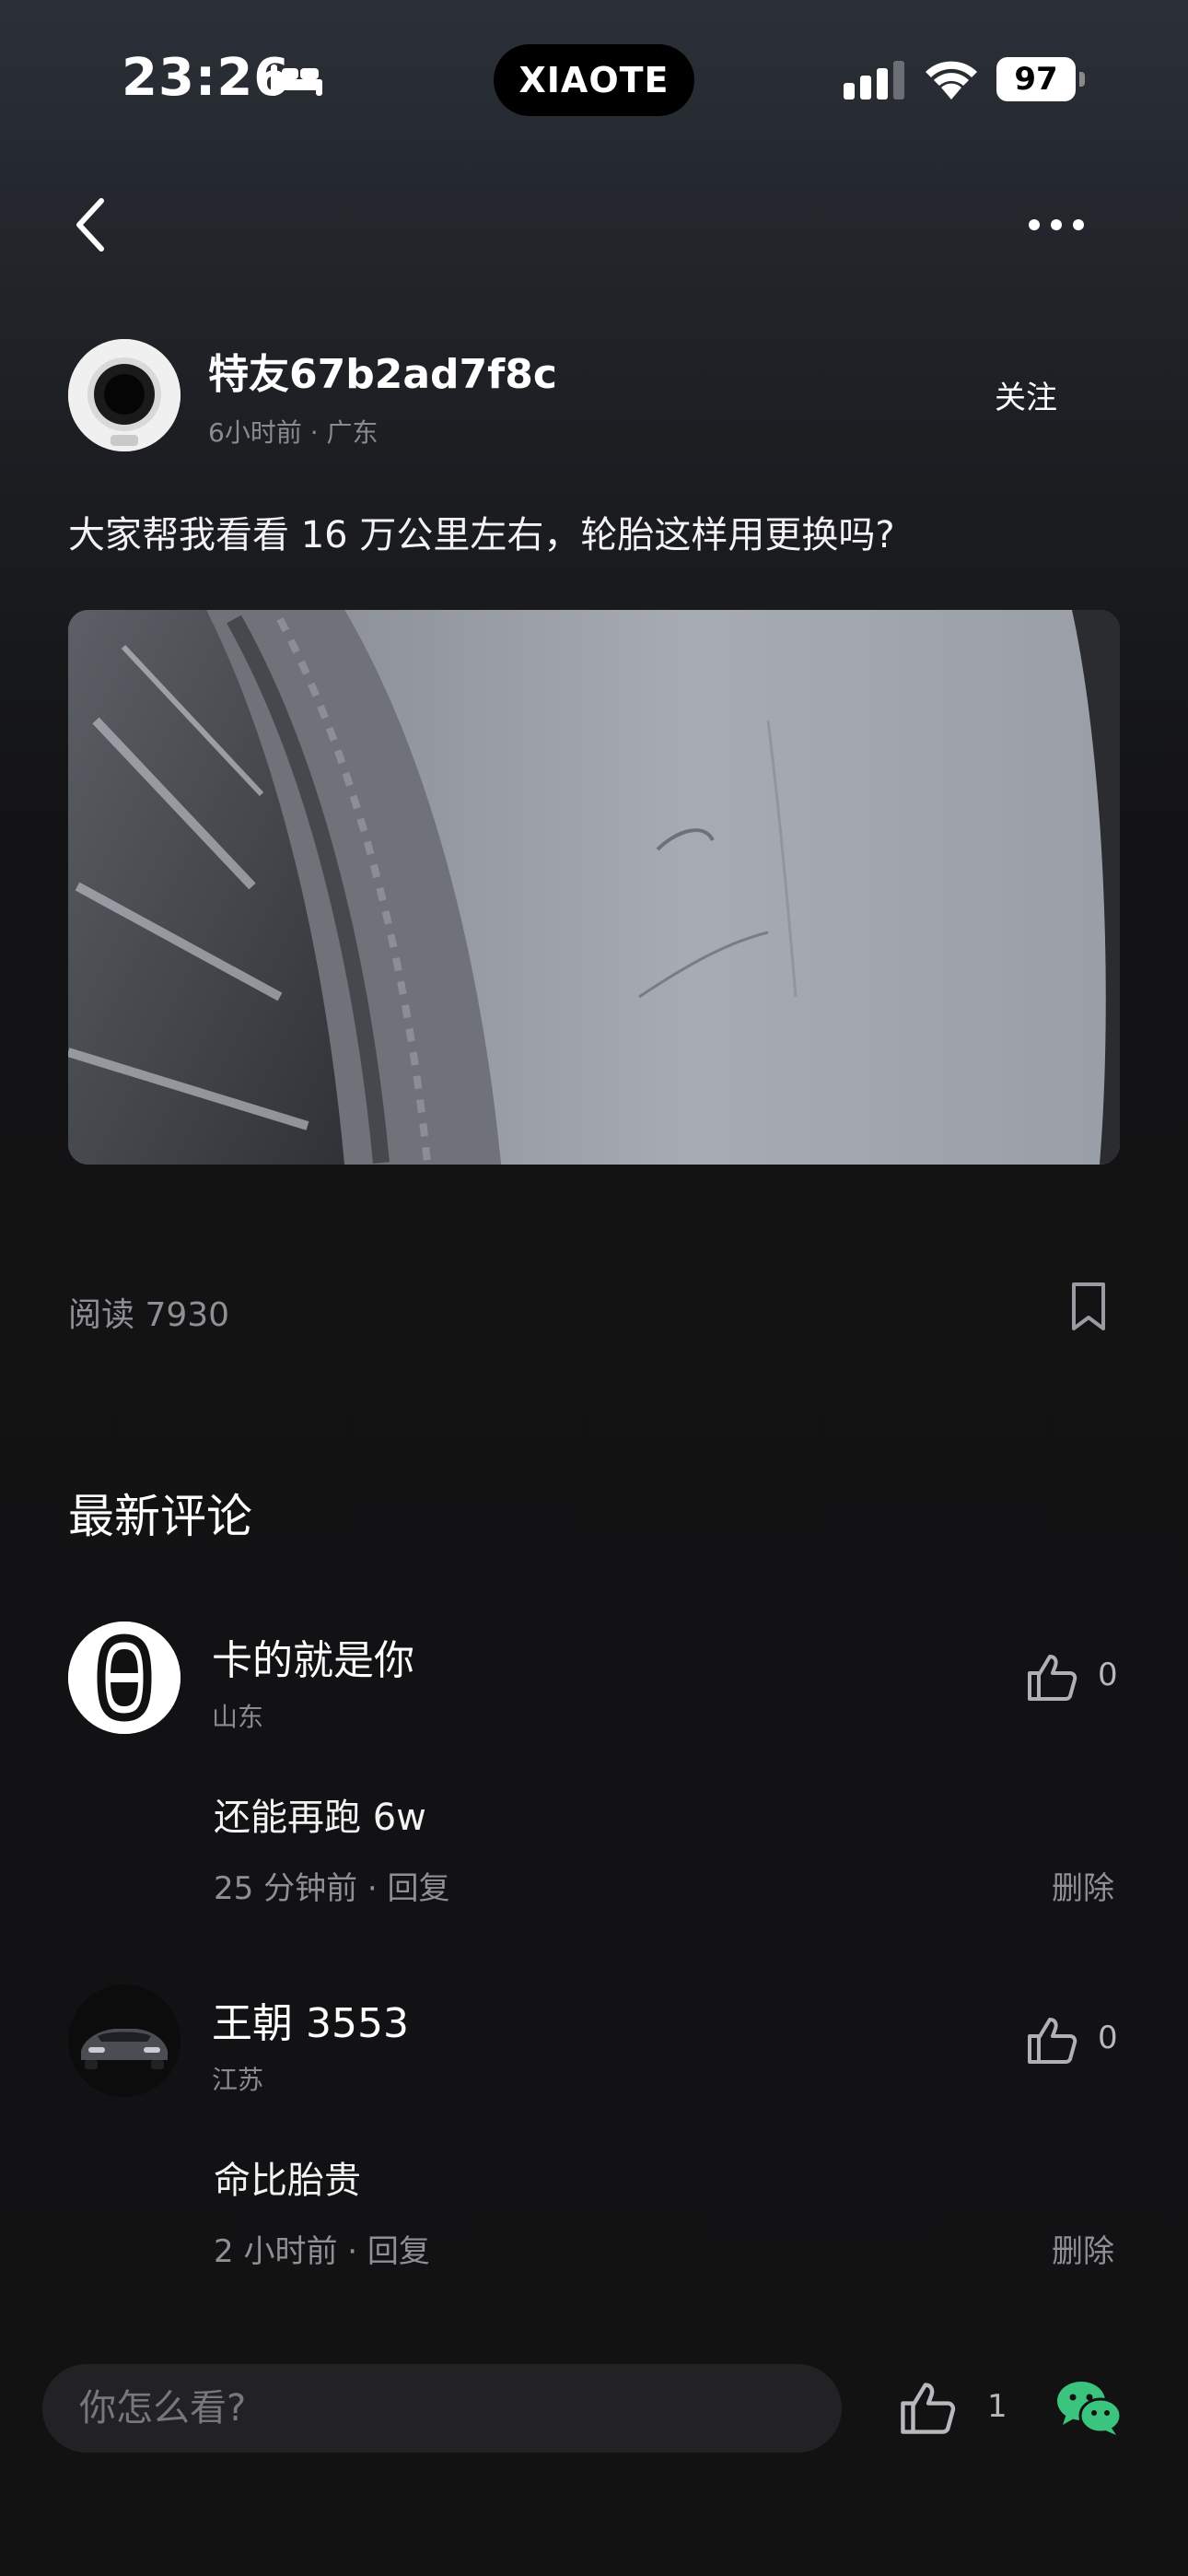 The image size is (1188, 2576). Describe the element at coordinates (287, 2181) in the screenshot. I see `comment-text: 命比胎贵` at that location.